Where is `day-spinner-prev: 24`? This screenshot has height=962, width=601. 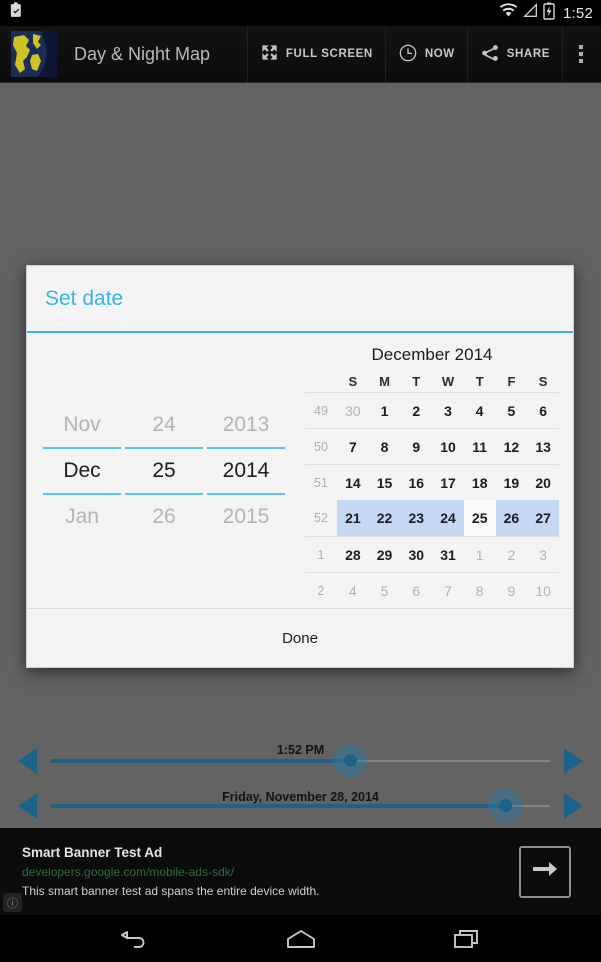 day-spinner-prev: 24 is located at coordinates (164, 425).